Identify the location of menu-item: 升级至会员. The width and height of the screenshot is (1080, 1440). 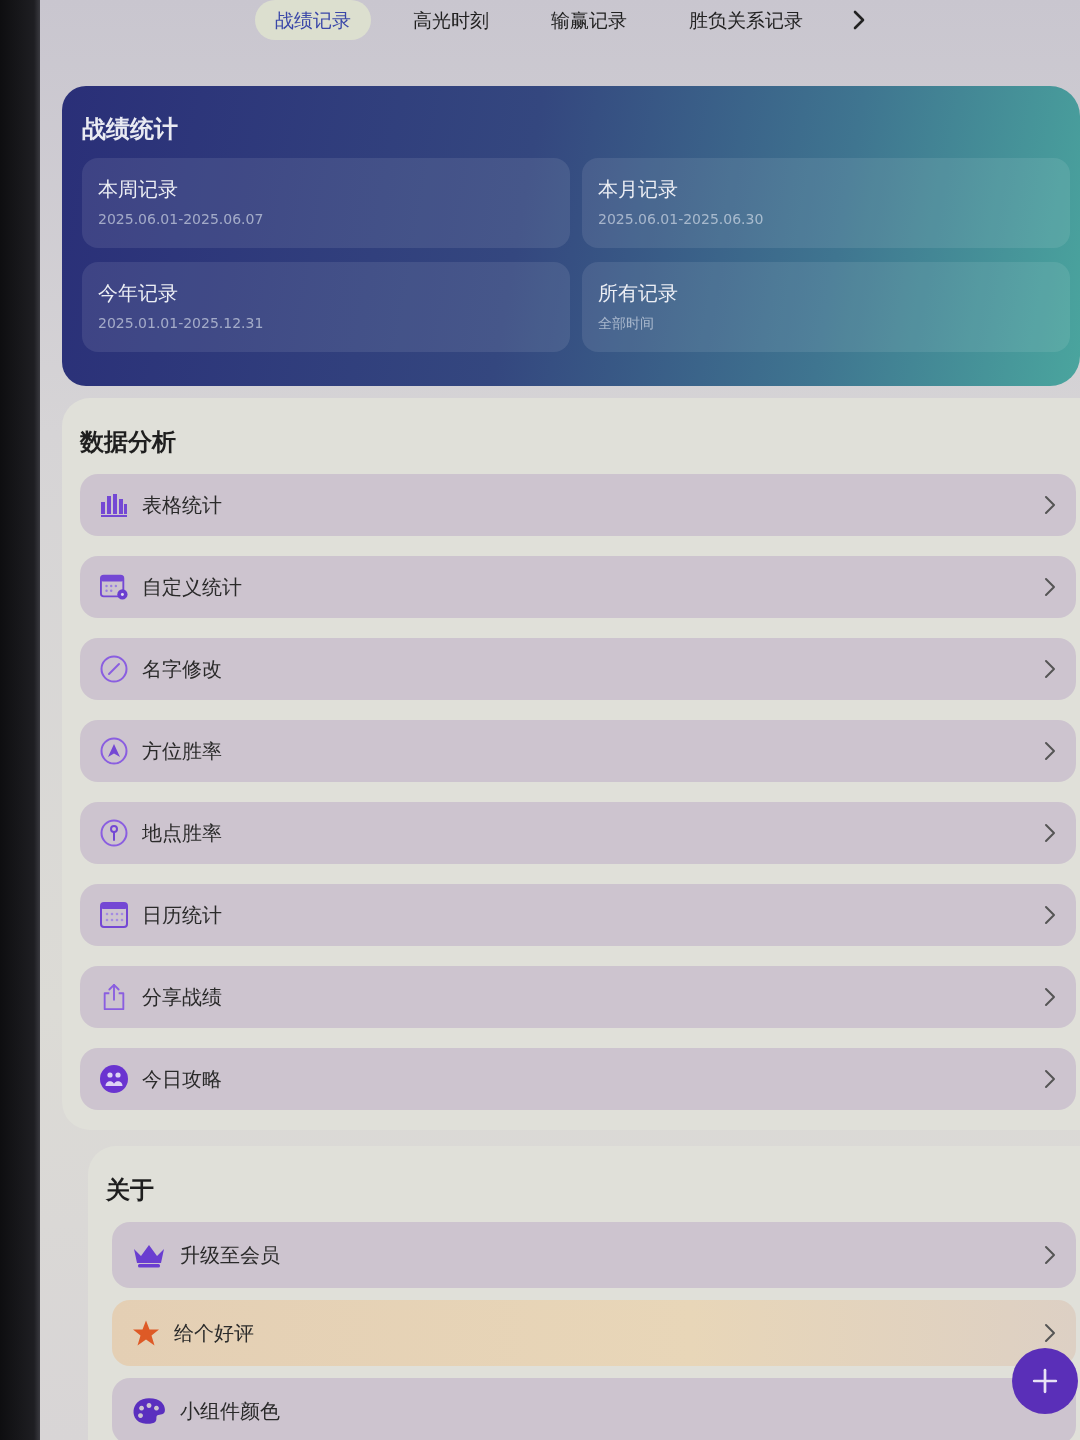
(594, 1255).